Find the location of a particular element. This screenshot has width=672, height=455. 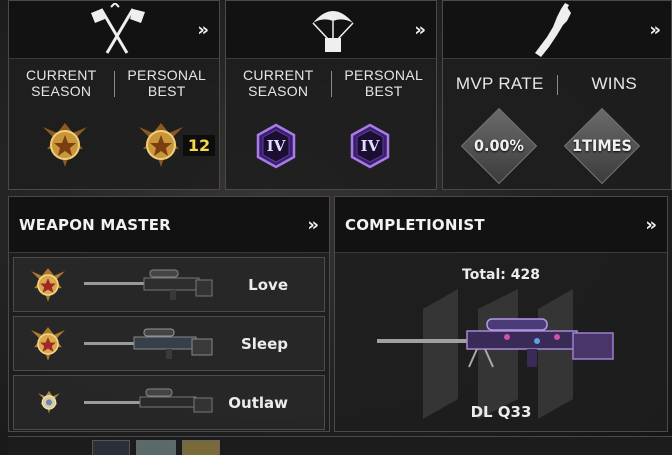

mvp-panel: » MVP RATE WINS 0.00% 1TIMES is located at coordinates (557, 95).